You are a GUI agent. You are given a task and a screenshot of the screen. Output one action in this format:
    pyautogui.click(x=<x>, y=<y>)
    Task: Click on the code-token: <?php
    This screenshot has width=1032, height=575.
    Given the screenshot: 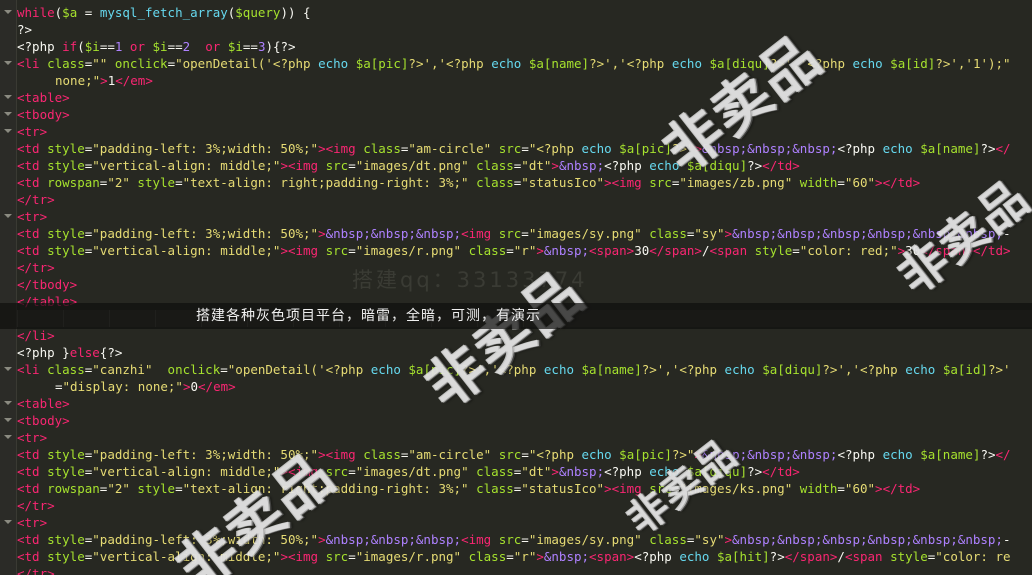 What is the action you would take?
    pyautogui.click(x=860, y=454)
    